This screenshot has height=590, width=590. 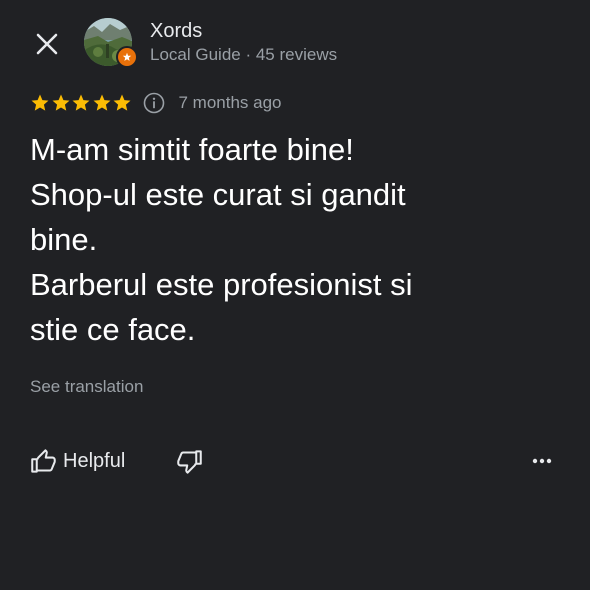 I want to click on info-icon, so click(x=153, y=103).